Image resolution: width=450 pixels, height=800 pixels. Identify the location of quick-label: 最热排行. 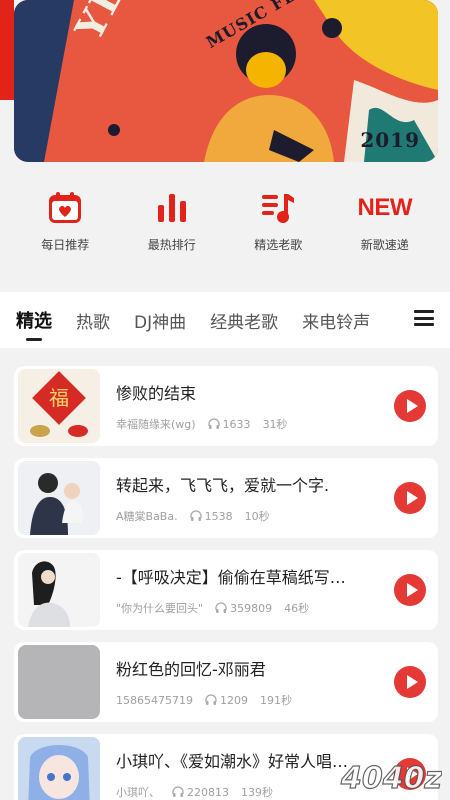
(171, 245).